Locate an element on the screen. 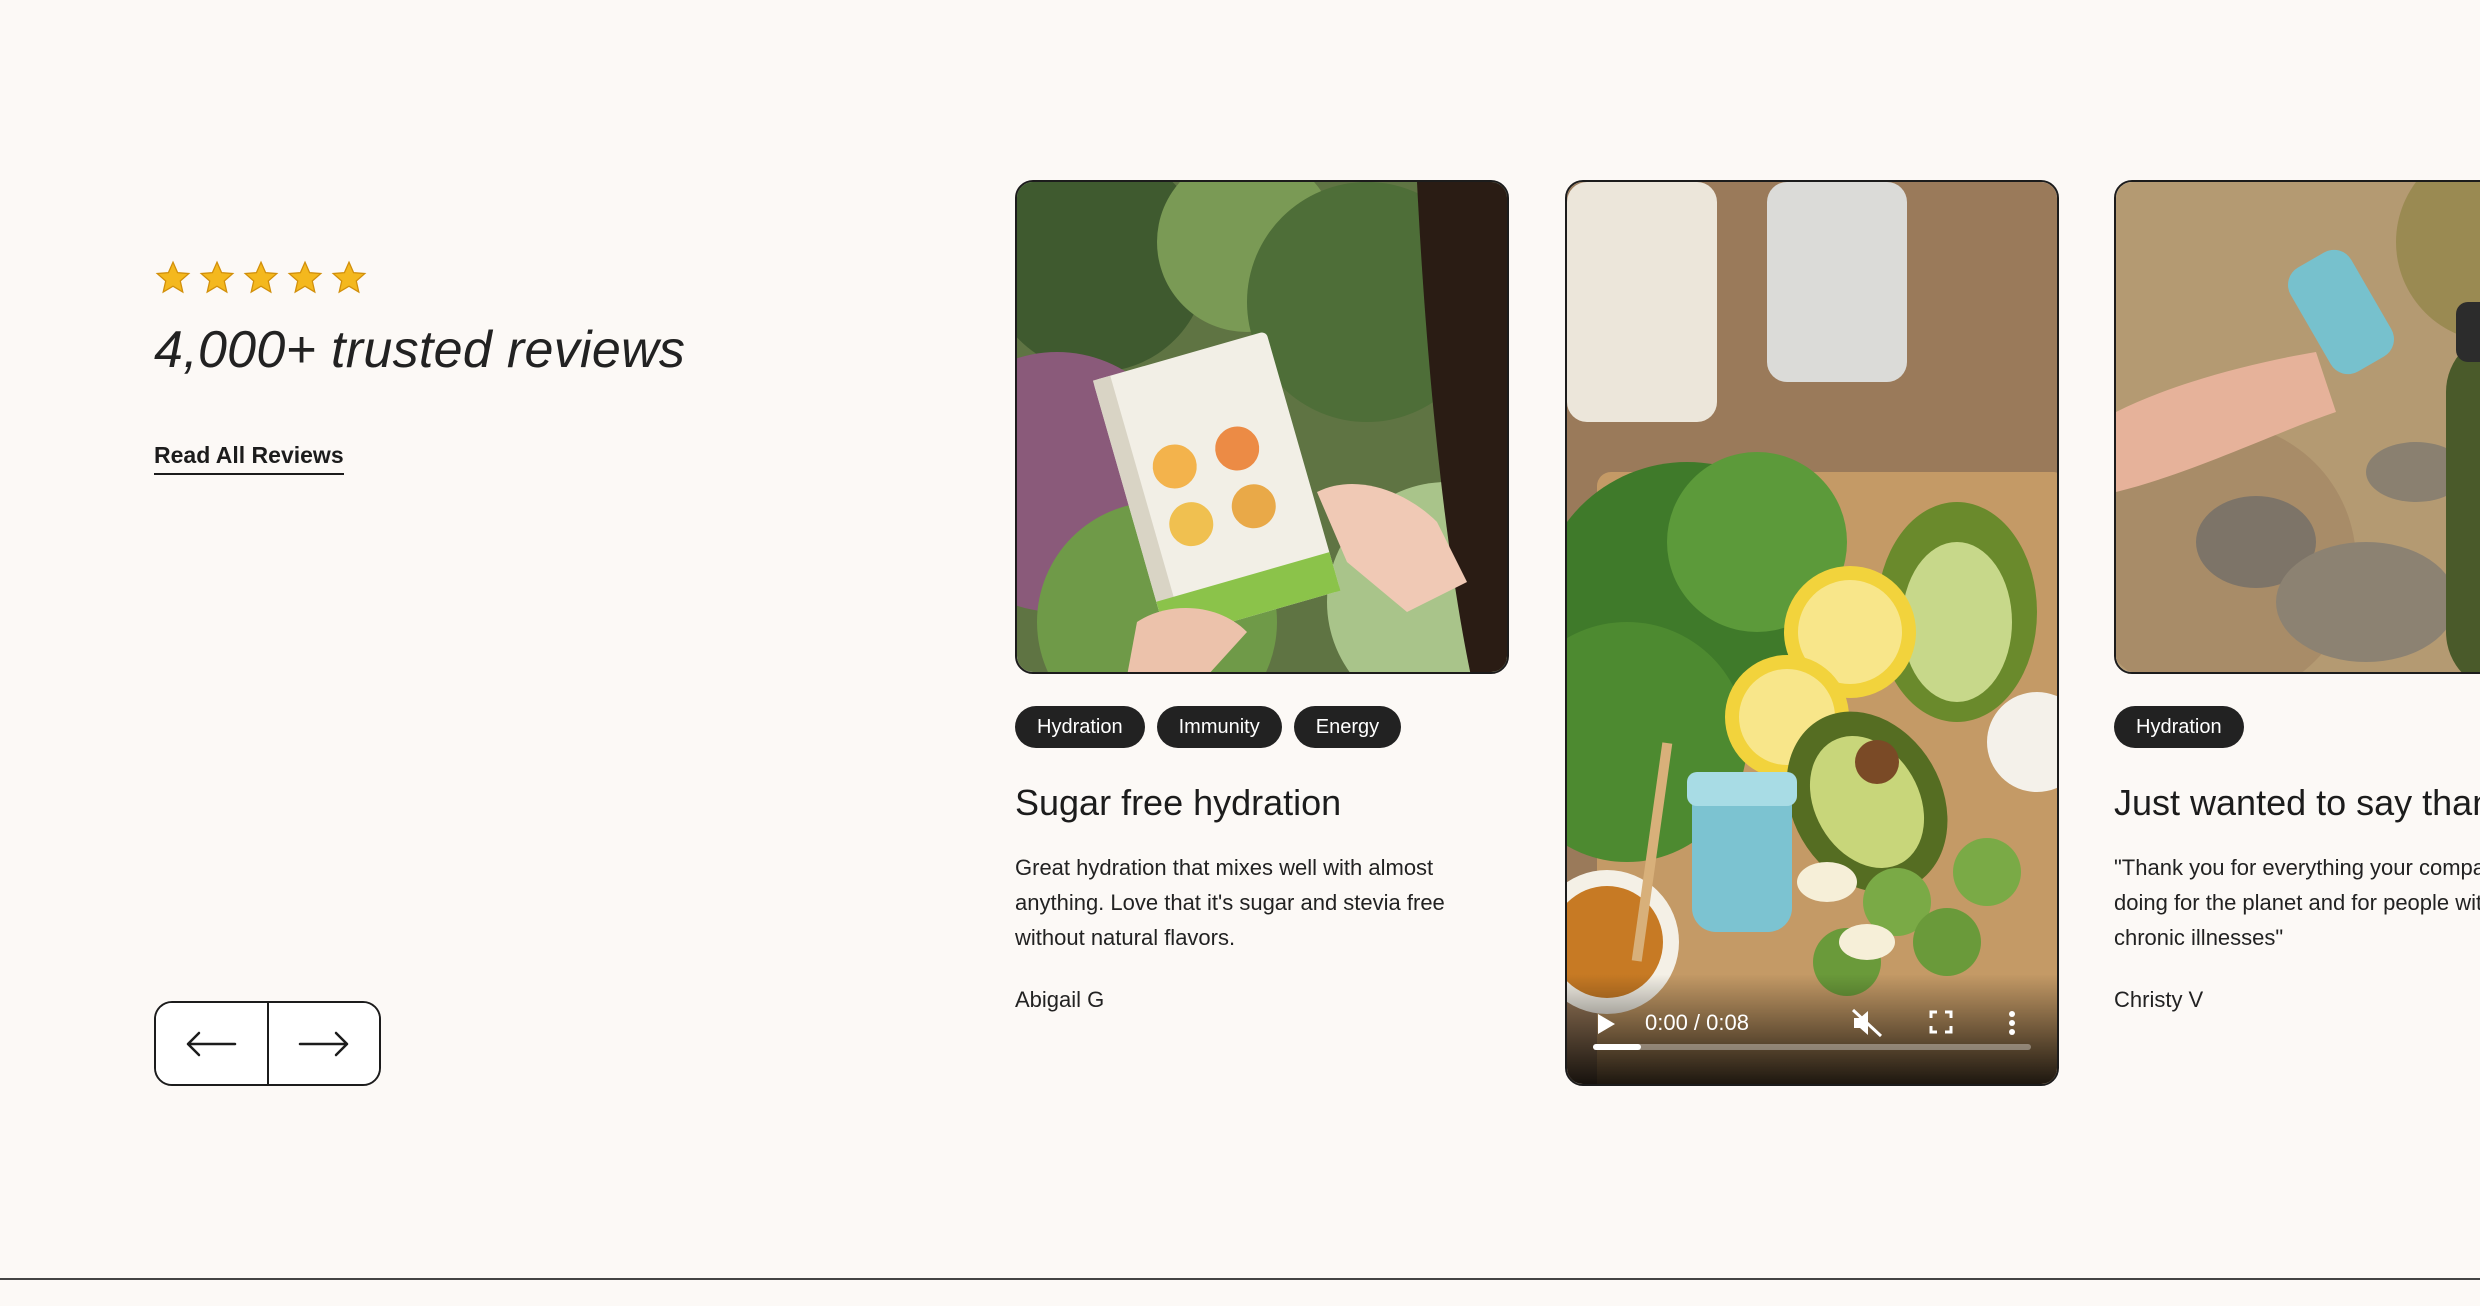 This screenshot has height=1306, width=2480. mute-icon is located at coordinates (1867, 1023).